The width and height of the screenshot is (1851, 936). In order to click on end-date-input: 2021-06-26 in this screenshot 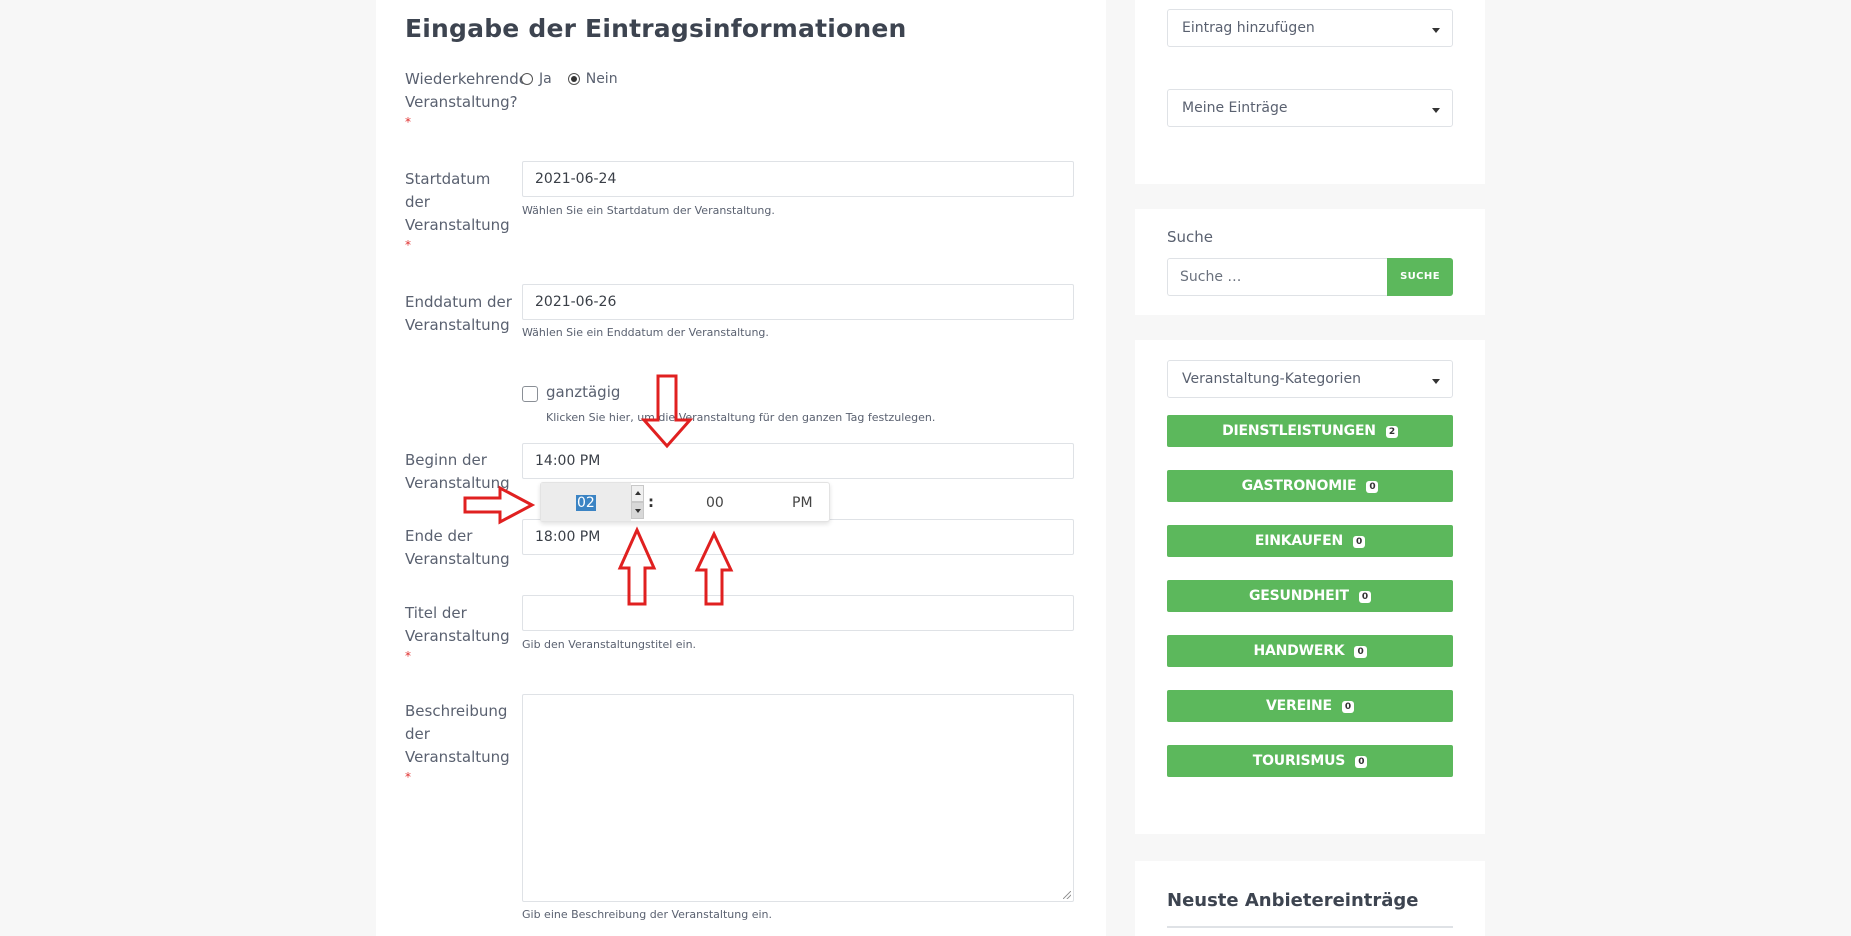, I will do `click(798, 302)`.